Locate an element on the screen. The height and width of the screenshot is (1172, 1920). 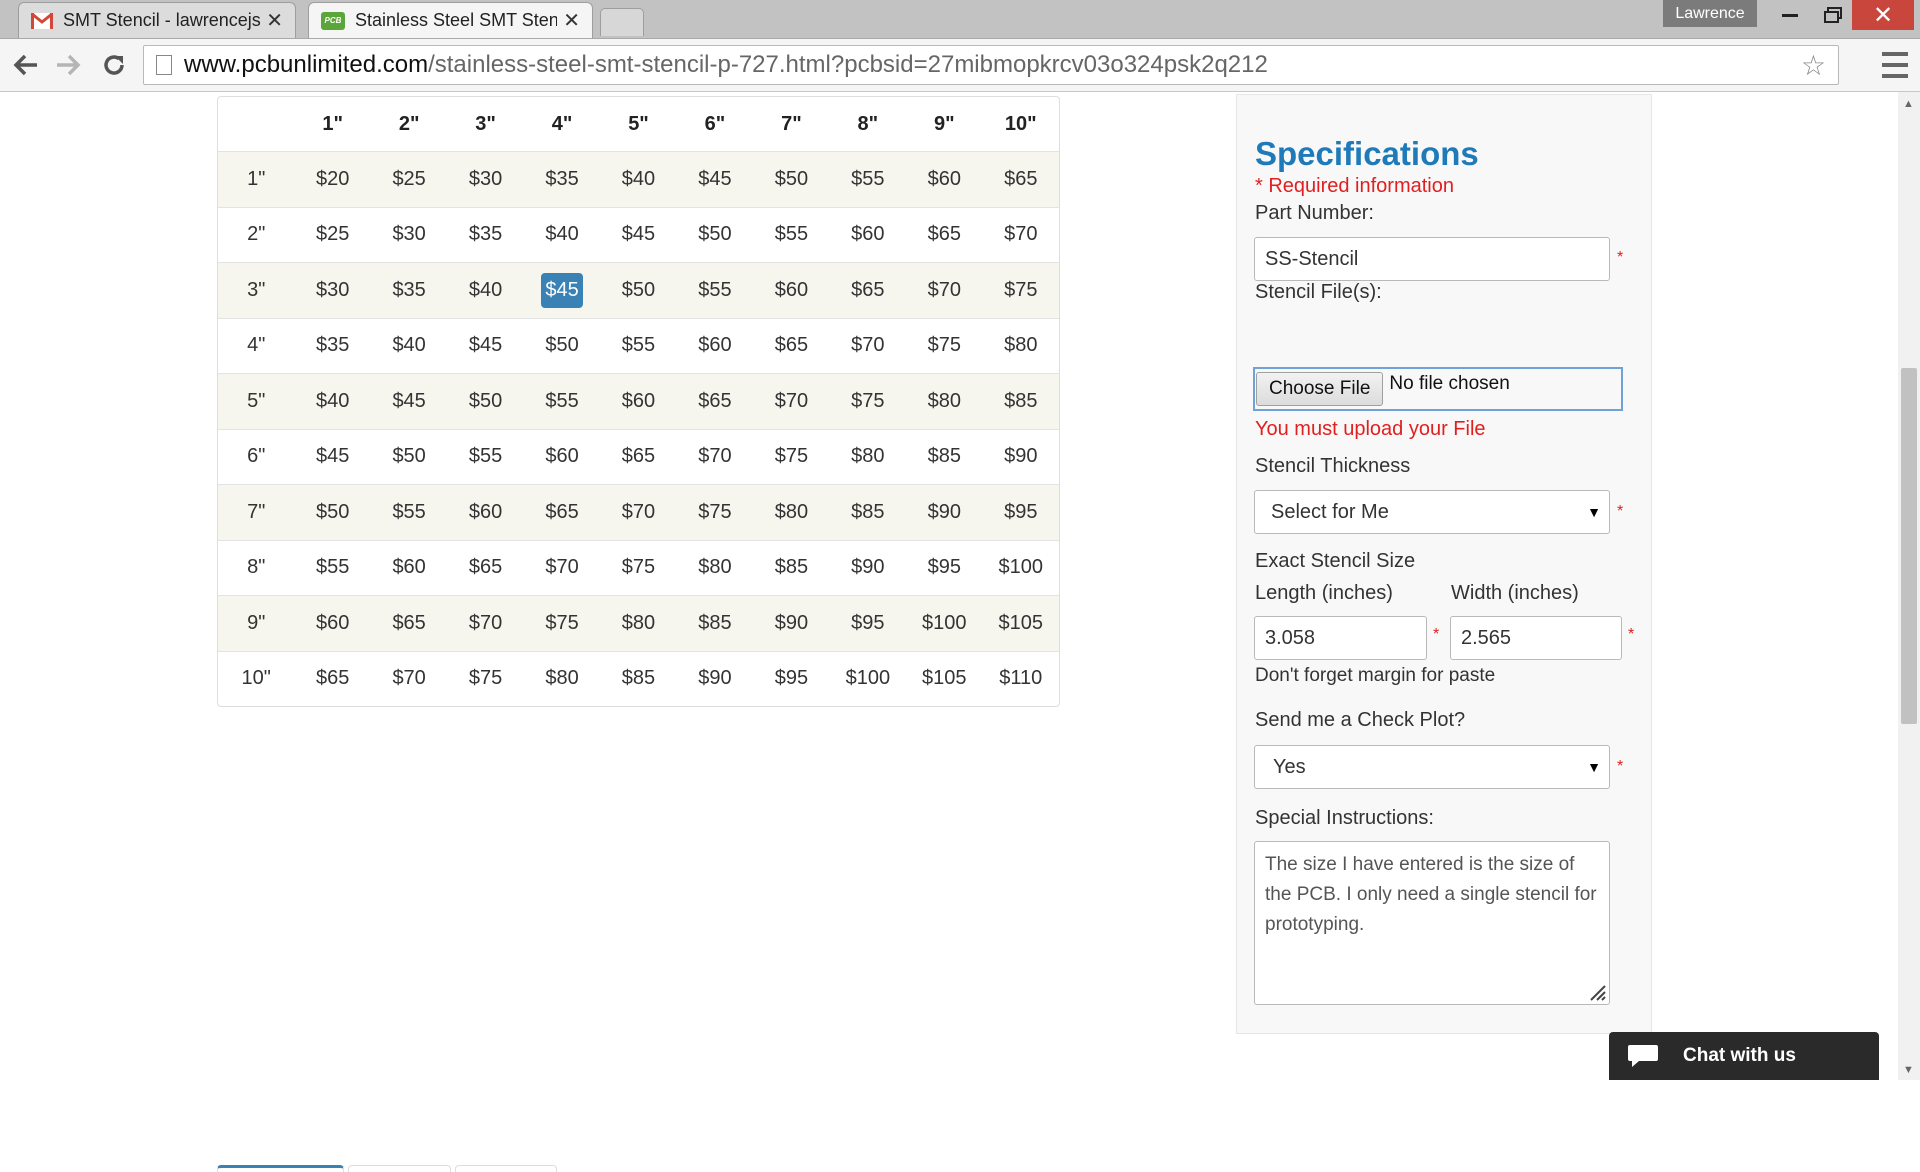
reload-button is located at coordinates (114, 65).